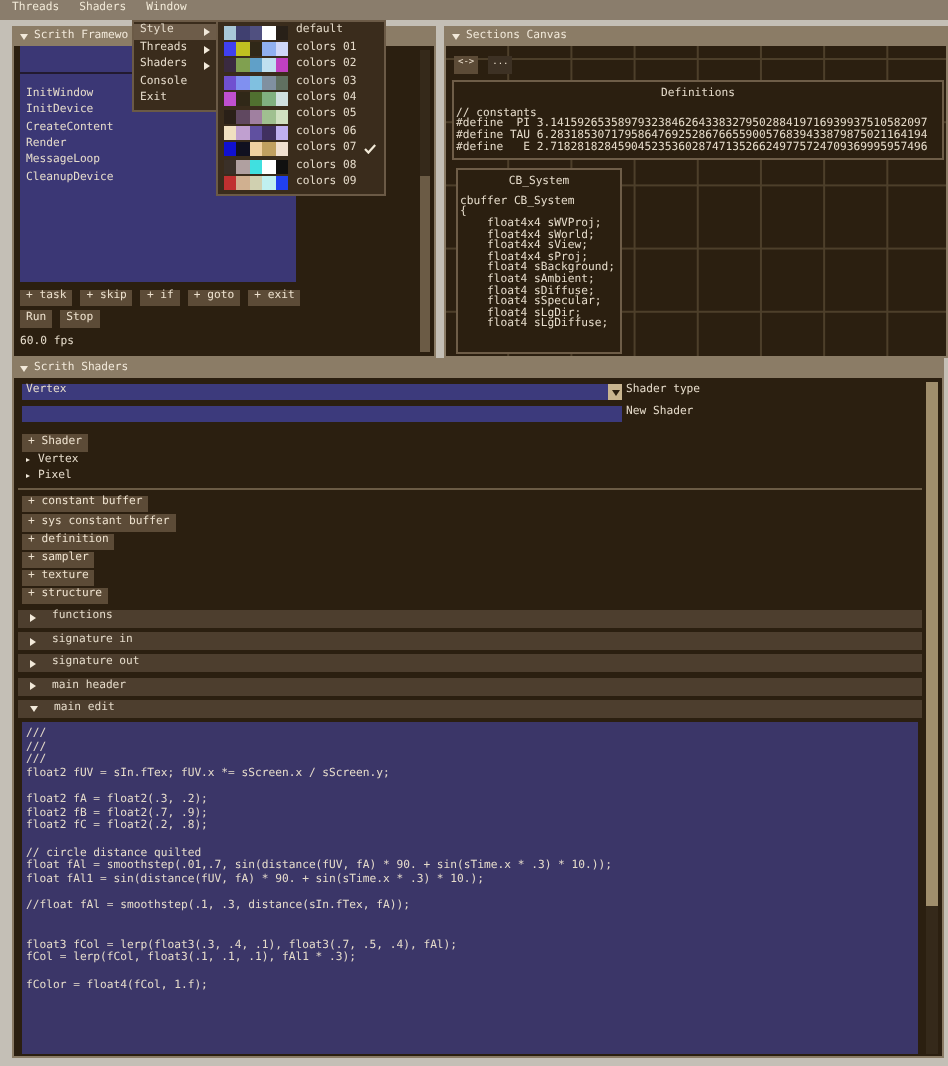  I want to click on dropdown-arrow-icon, so click(615, 392).